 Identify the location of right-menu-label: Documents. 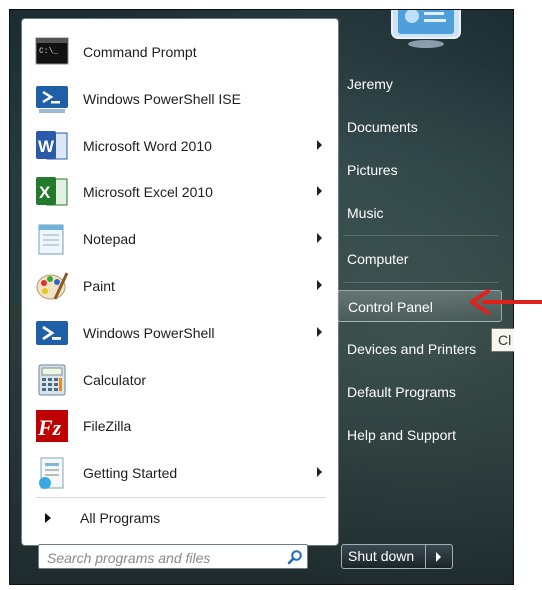
(382, 127).